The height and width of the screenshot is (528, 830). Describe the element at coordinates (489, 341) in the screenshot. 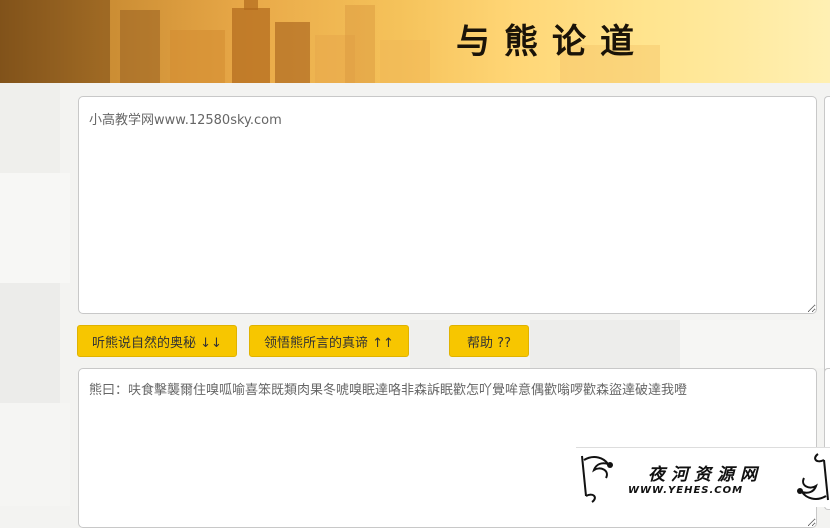

I see `help-button: 帮助 ??` at that location.